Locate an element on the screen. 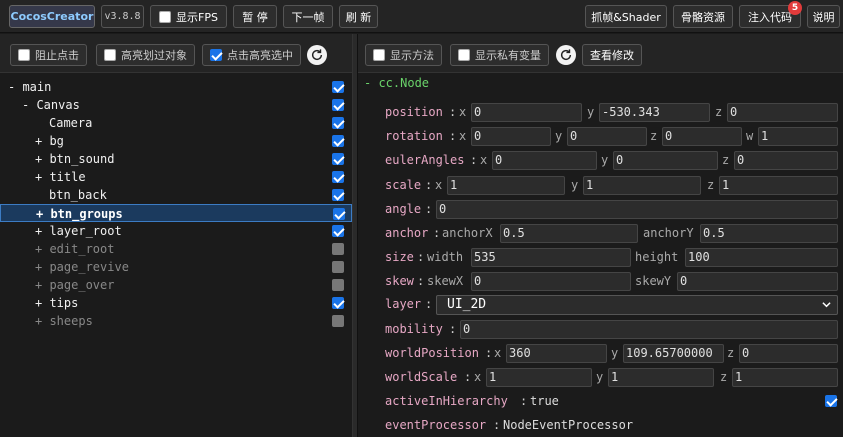  help-button: 说明 is located at coordinates (823, 16).